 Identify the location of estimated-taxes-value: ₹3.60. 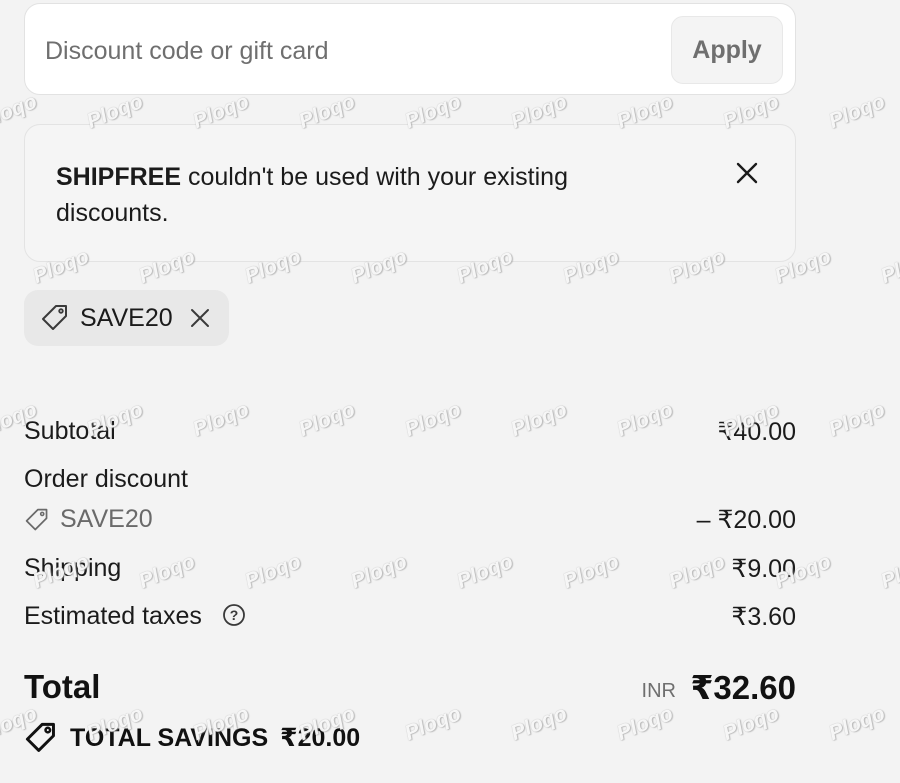
(763, 617).